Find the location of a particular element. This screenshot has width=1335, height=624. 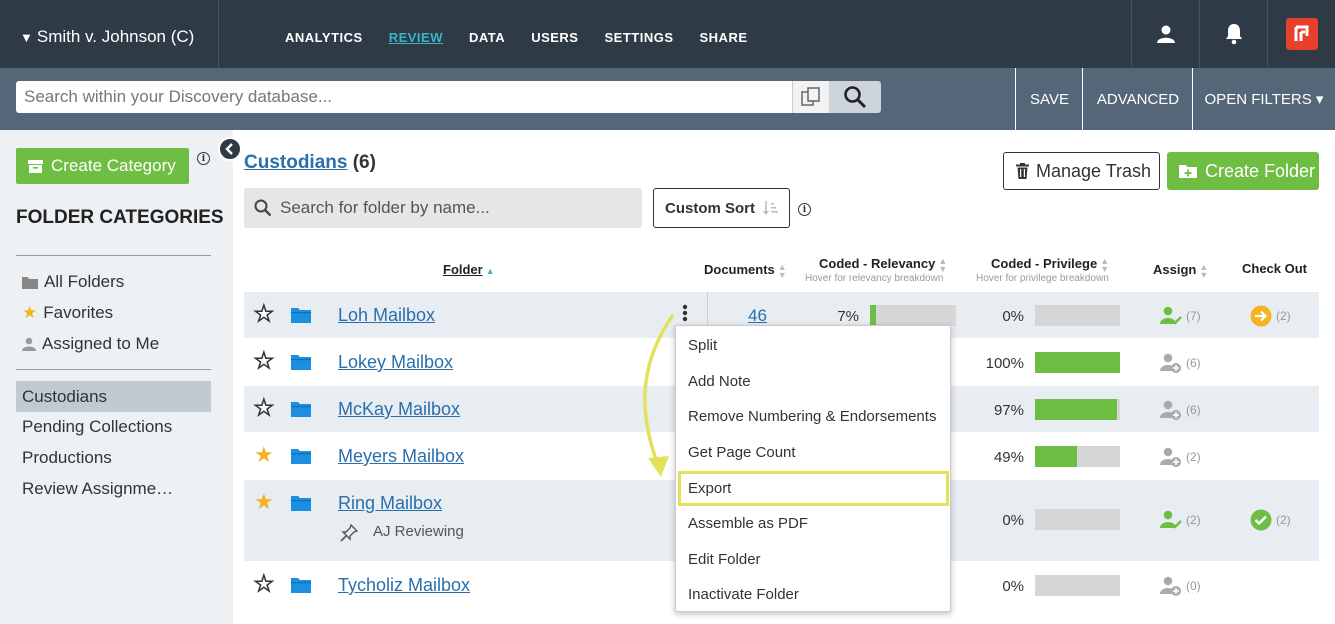

column-folder: Folder ▲ is located at coordinates (469, 269).